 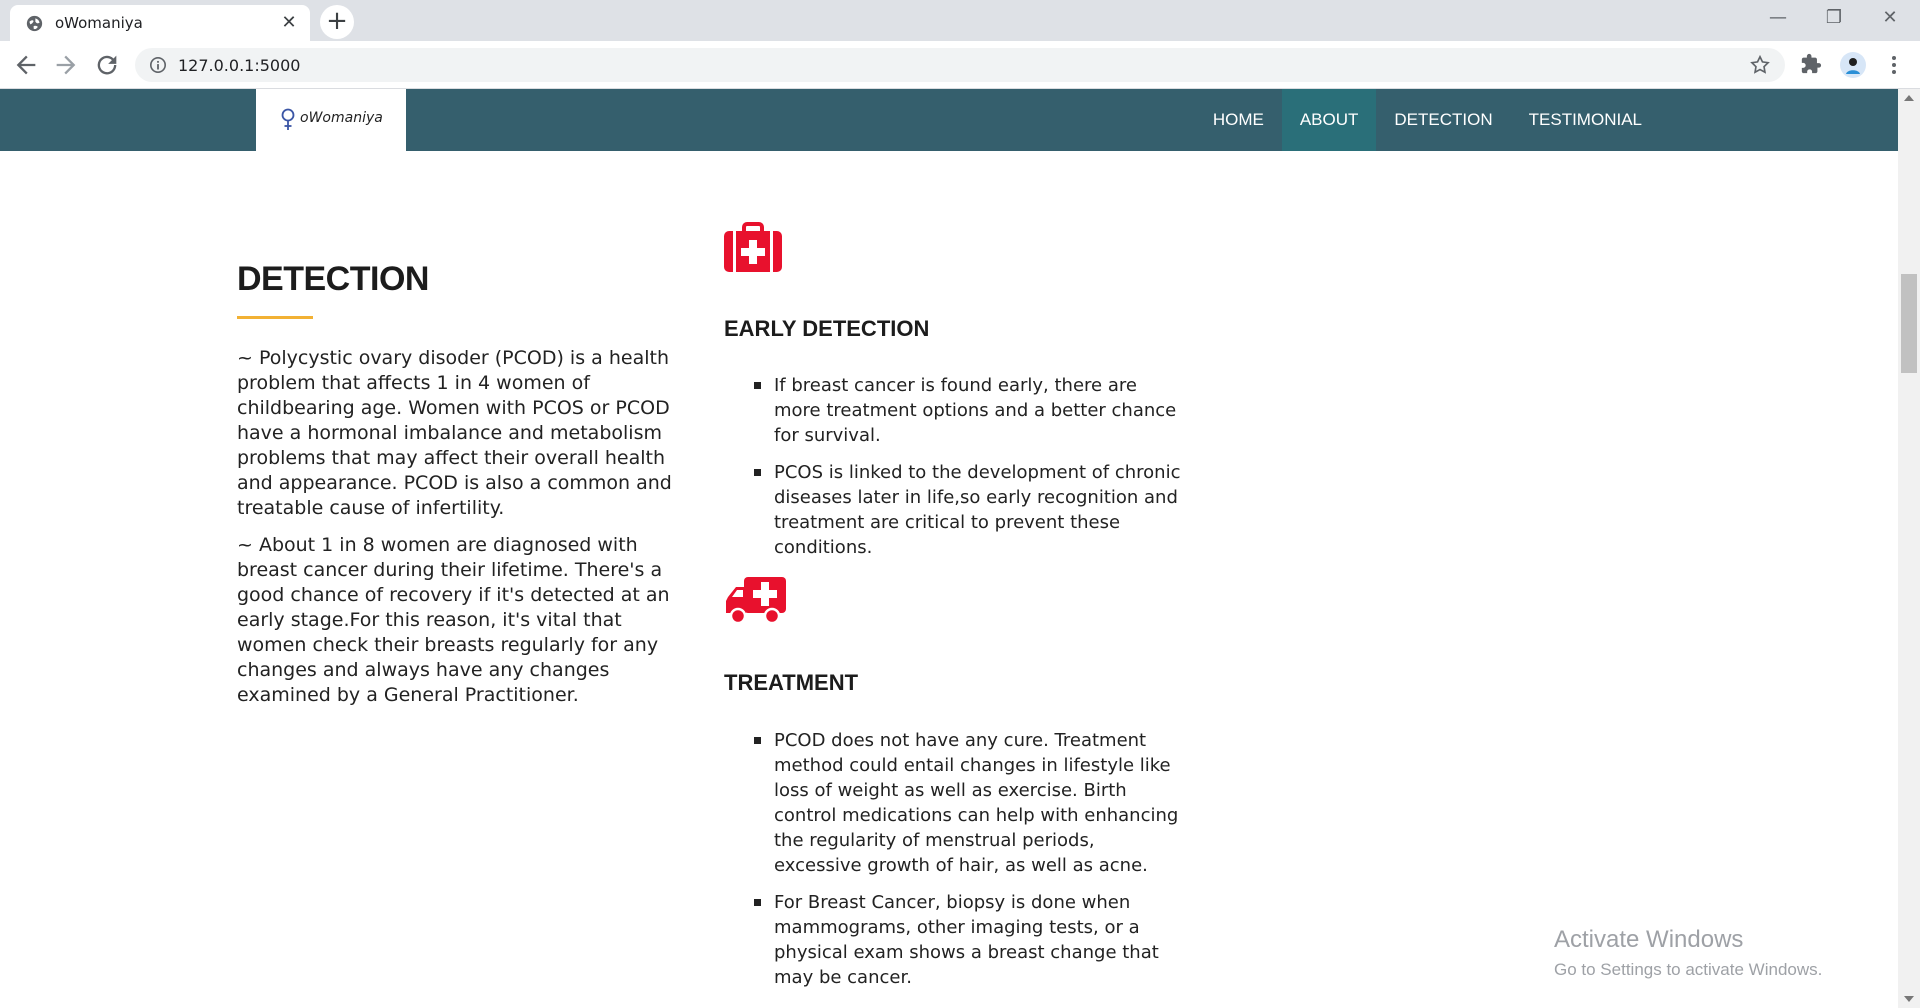 I want to click on url-text: 127.0.0.1:5000, so click(x=239, y=65).